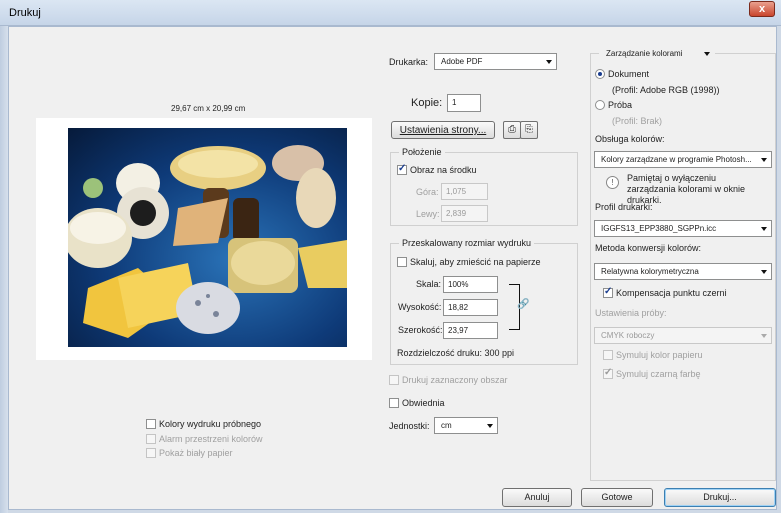  What do you see at coordinates (624, 207) in the screenshot?
I see `printer-profile-label: Profil drukarki:` at bounding box center [624, 207].